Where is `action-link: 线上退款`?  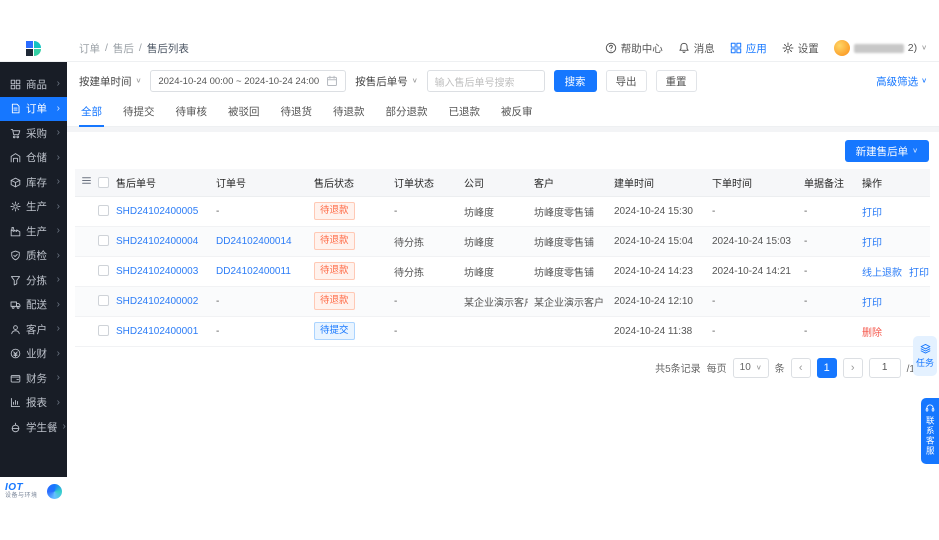
action-link: 线上退款 is located at coordinates (882, 273).